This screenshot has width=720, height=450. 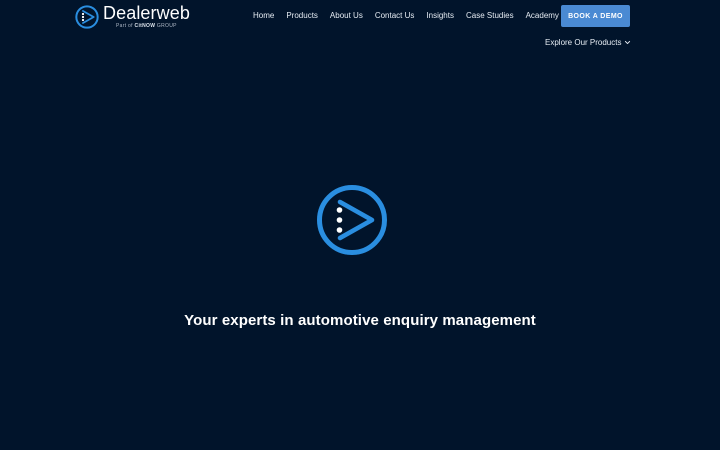 I want to click on book-demo-button: BOOK A DEMO, so click(x=595, y=16).